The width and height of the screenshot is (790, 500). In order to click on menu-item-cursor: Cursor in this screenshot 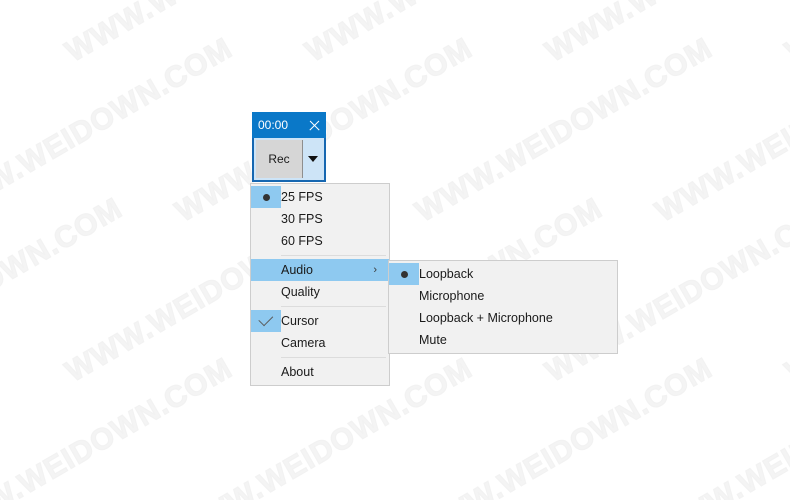, I will do `click(320, 321)`.